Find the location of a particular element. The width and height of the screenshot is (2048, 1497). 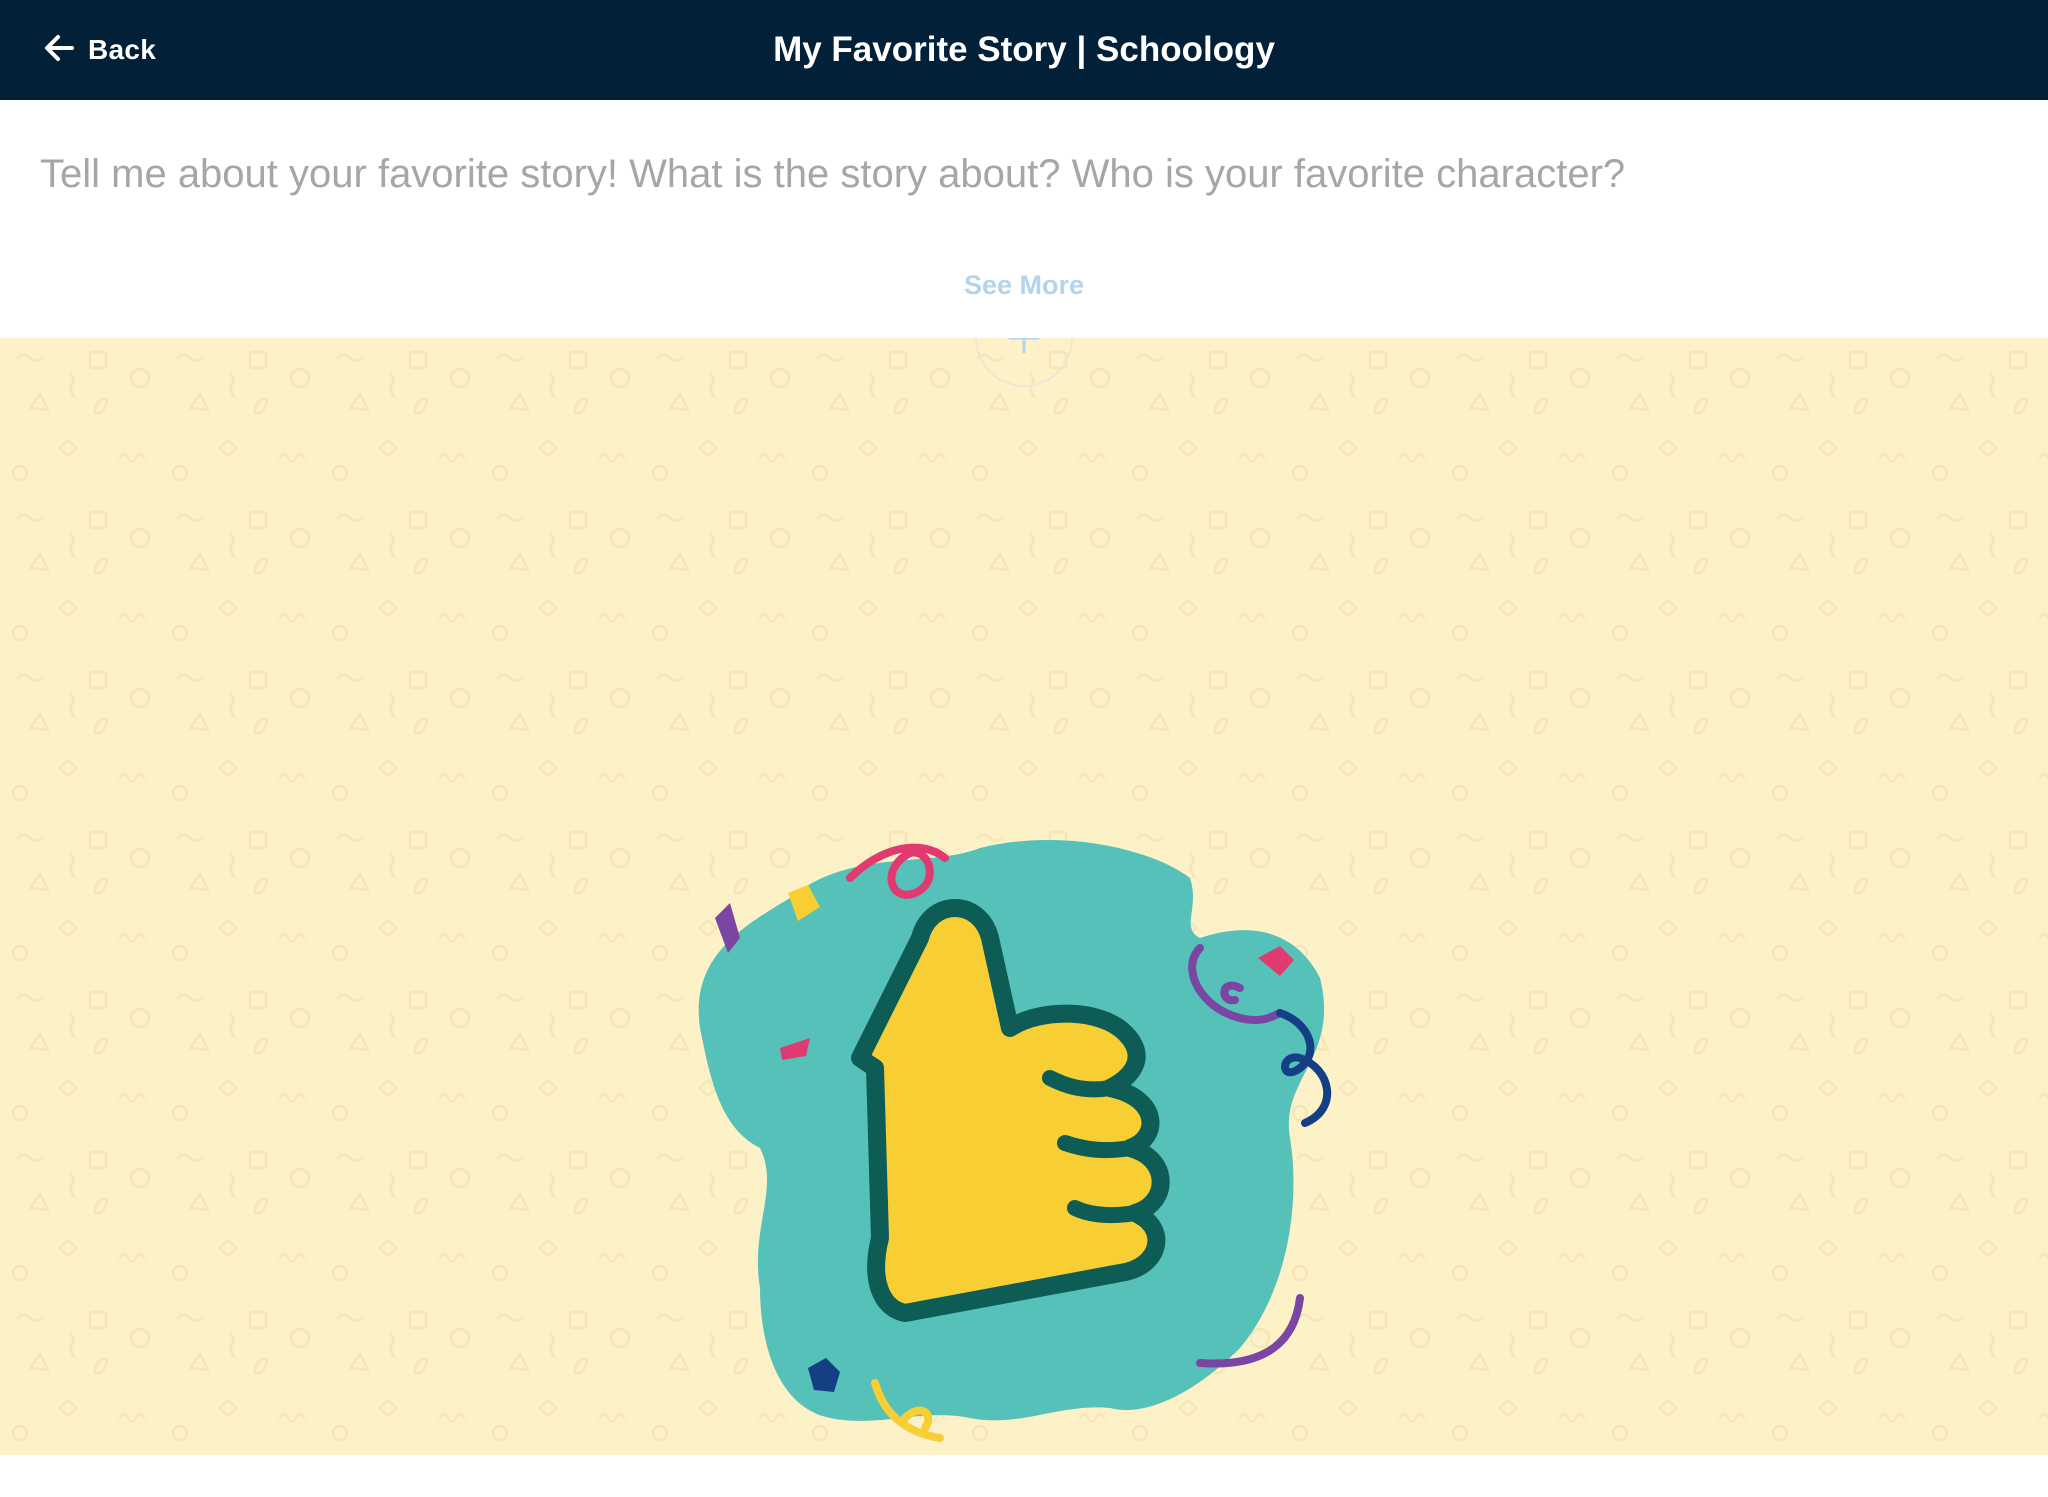

bottom-toolbar-strip is located at coordinates (1024, 1476).